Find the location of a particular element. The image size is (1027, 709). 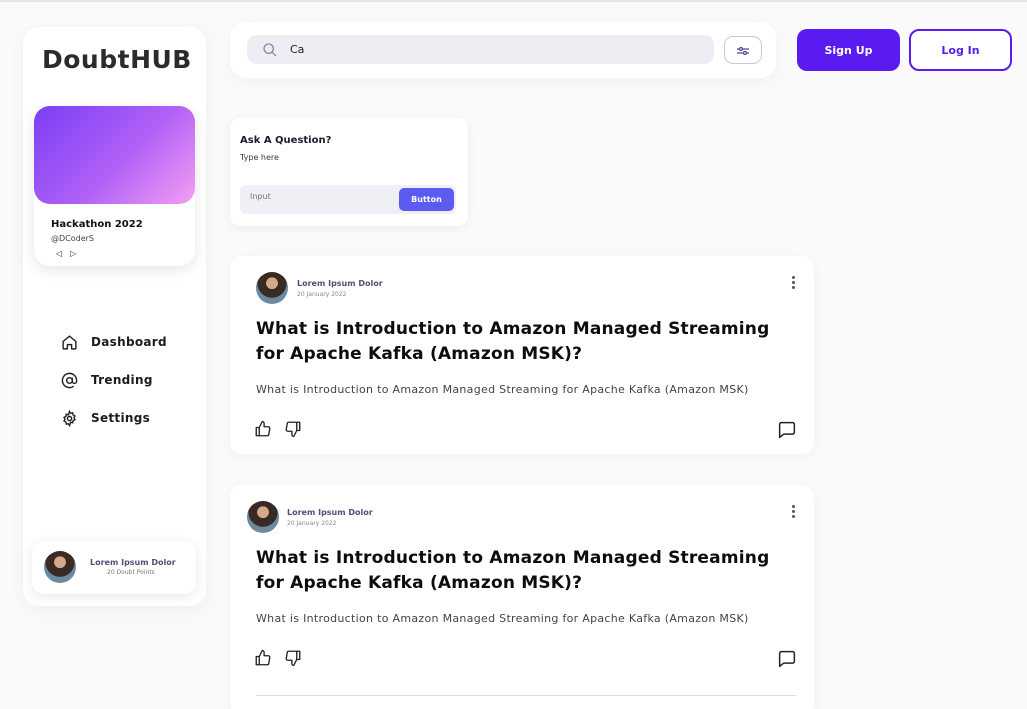

ask-submit-button: Button is located at coordinates (426, 199).